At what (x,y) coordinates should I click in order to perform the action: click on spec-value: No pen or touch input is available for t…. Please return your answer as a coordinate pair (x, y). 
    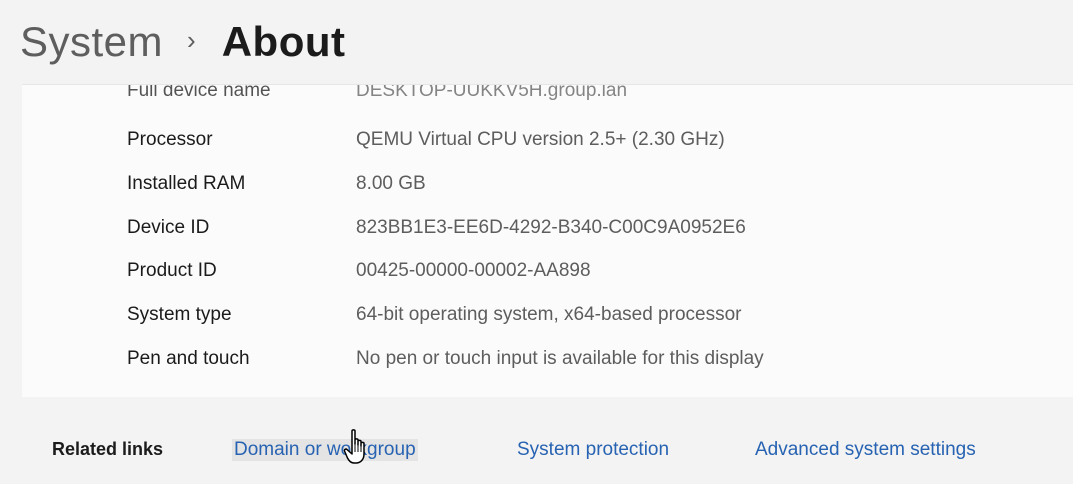
    Looking at the image, I should click on (560, 358).